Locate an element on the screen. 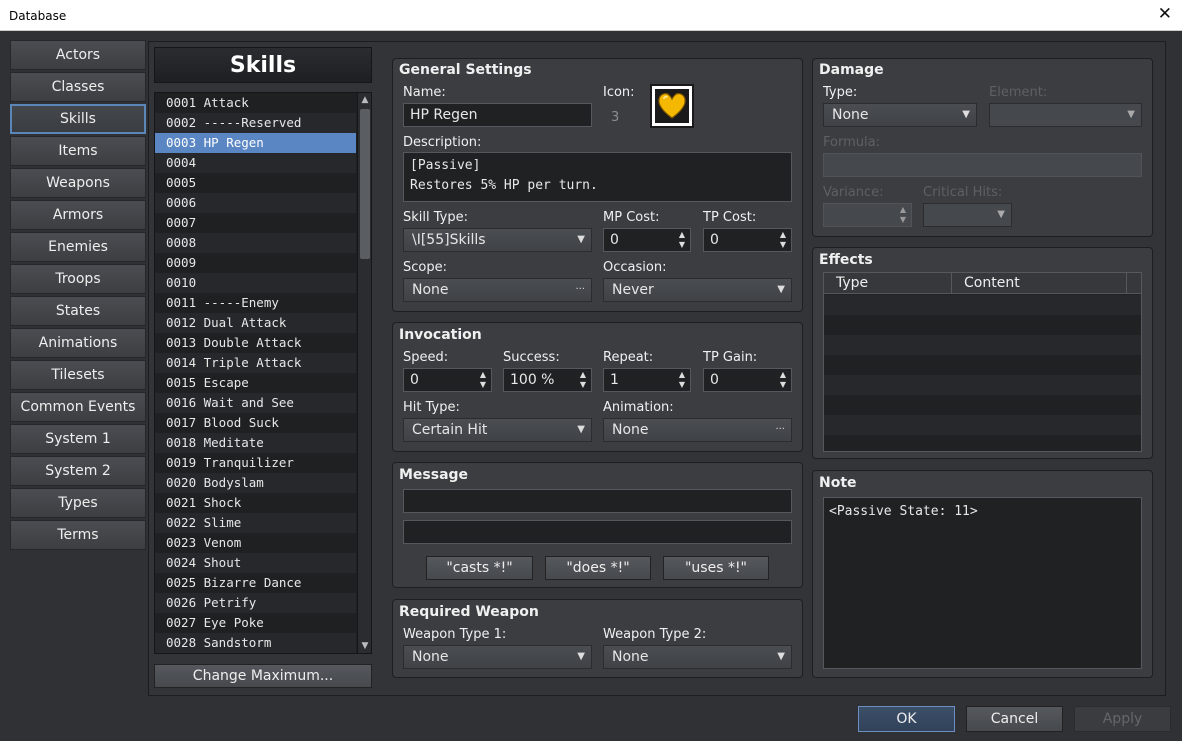  category-skills: Skills is located at coordinates (78, 119).